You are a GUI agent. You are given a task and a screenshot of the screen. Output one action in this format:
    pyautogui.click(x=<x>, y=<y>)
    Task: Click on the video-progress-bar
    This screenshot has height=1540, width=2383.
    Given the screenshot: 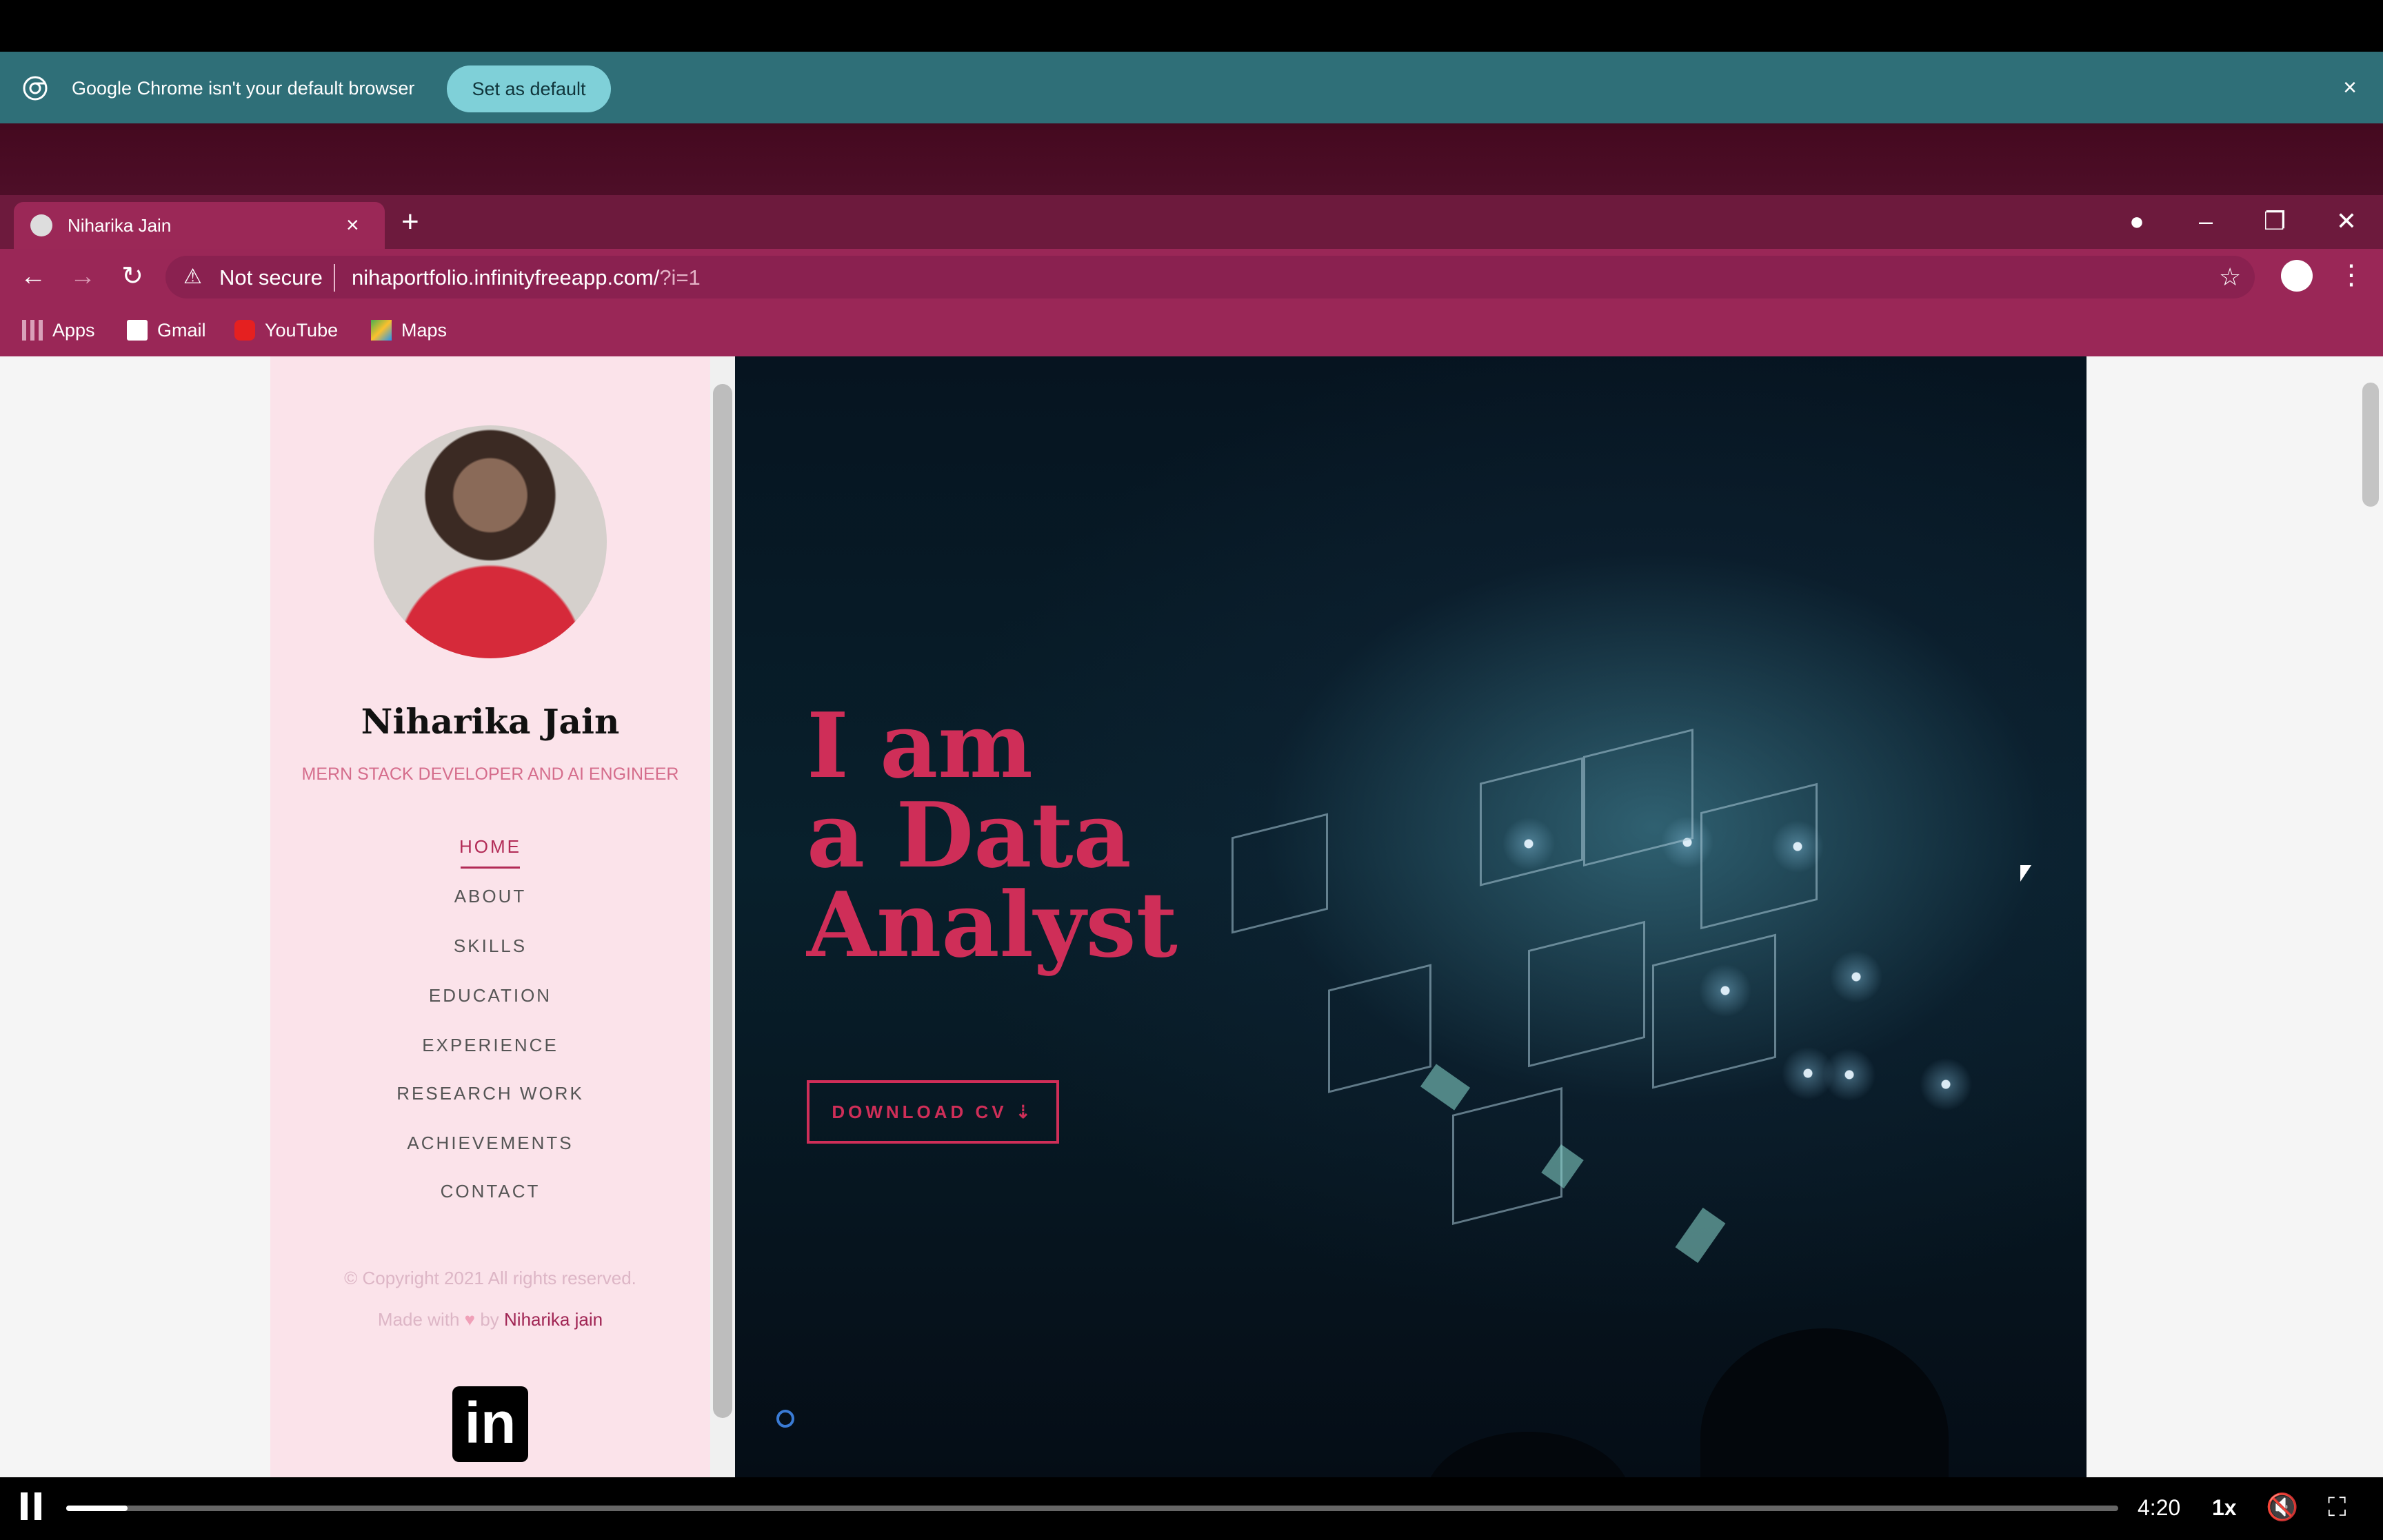 What is the action you would take?
    pyautogui.click(x=1092, y=1508)
    